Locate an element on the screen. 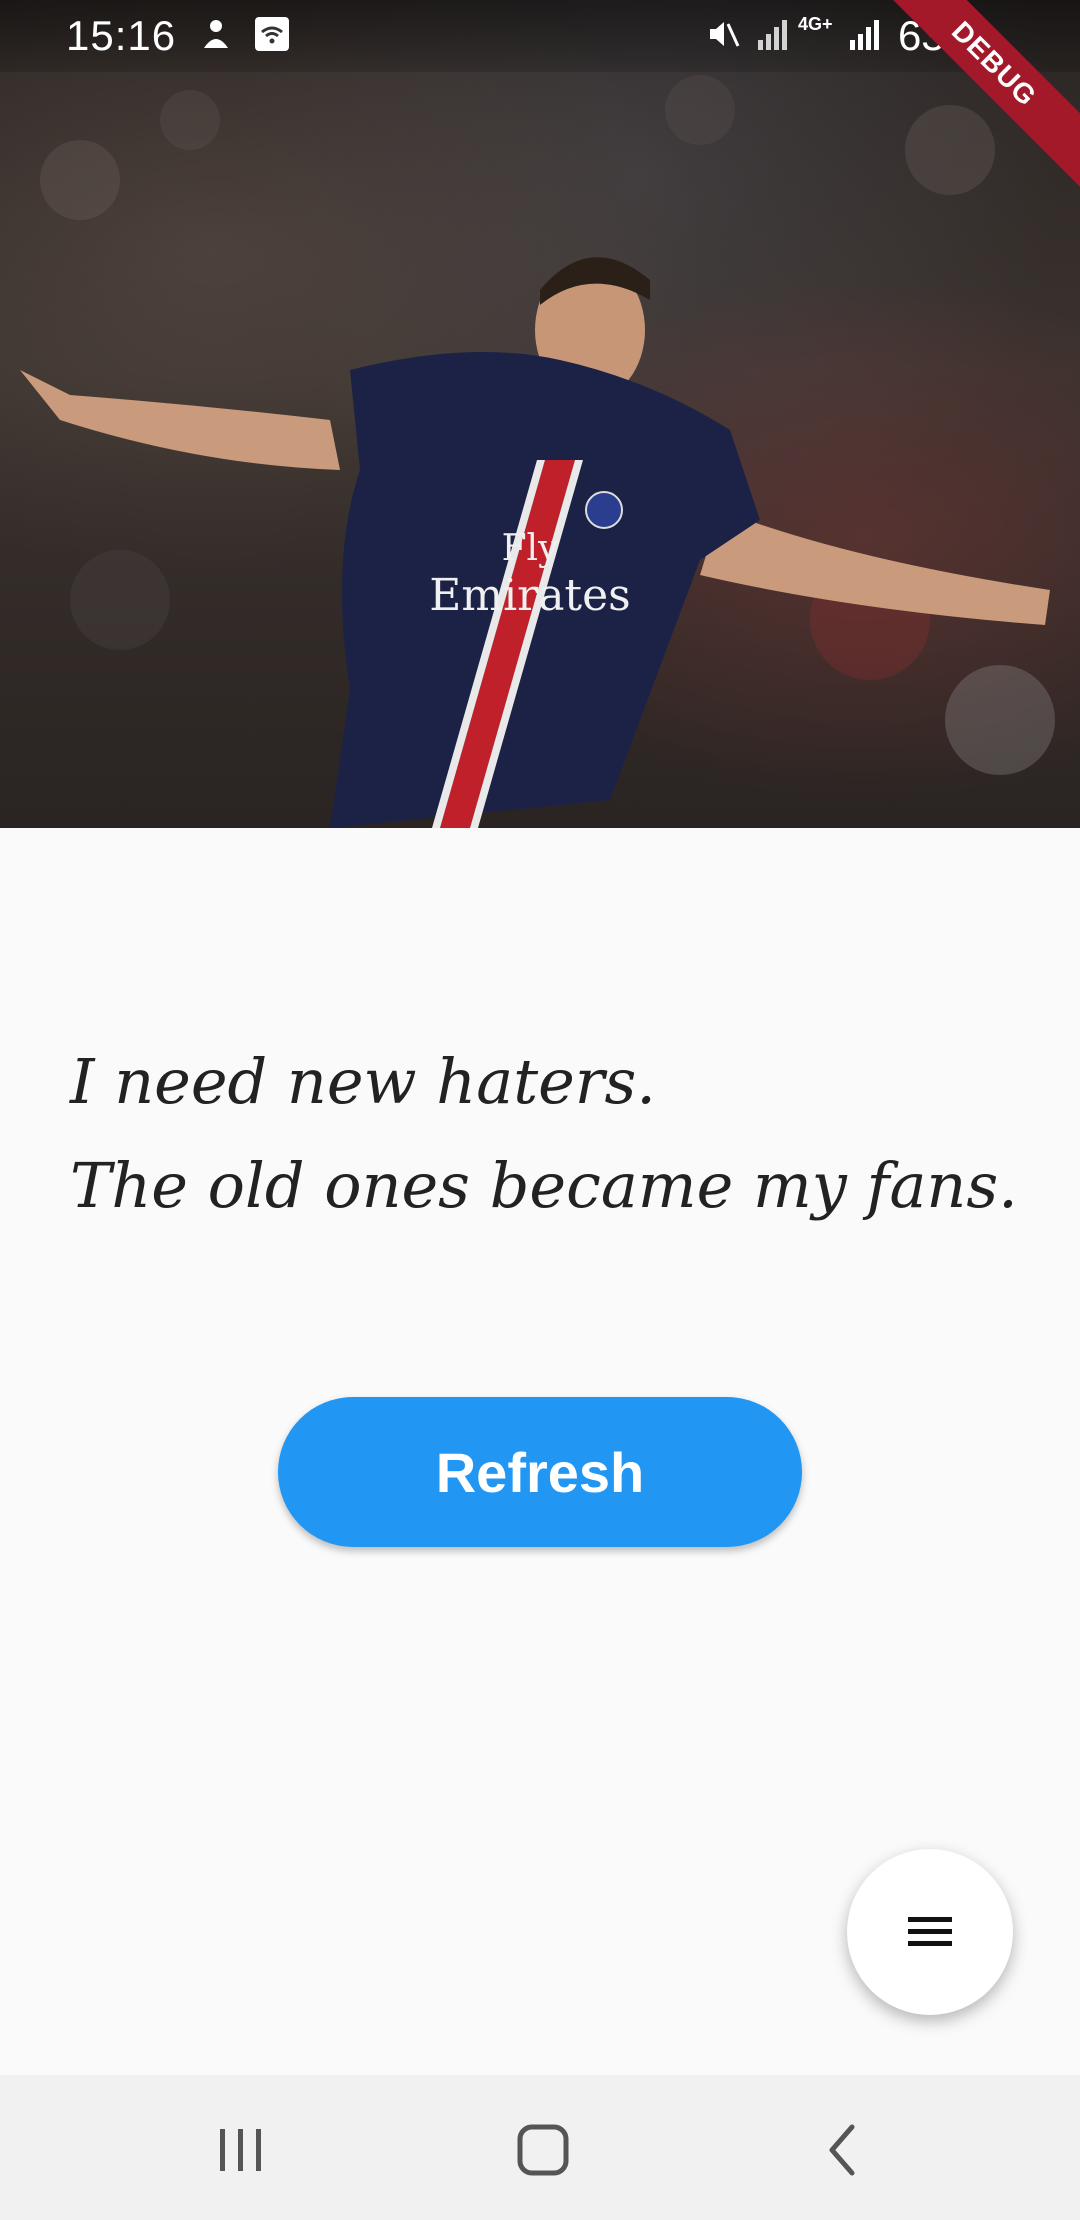  shirt-text-emirates: Emirates is located at coordinates (529, 595).